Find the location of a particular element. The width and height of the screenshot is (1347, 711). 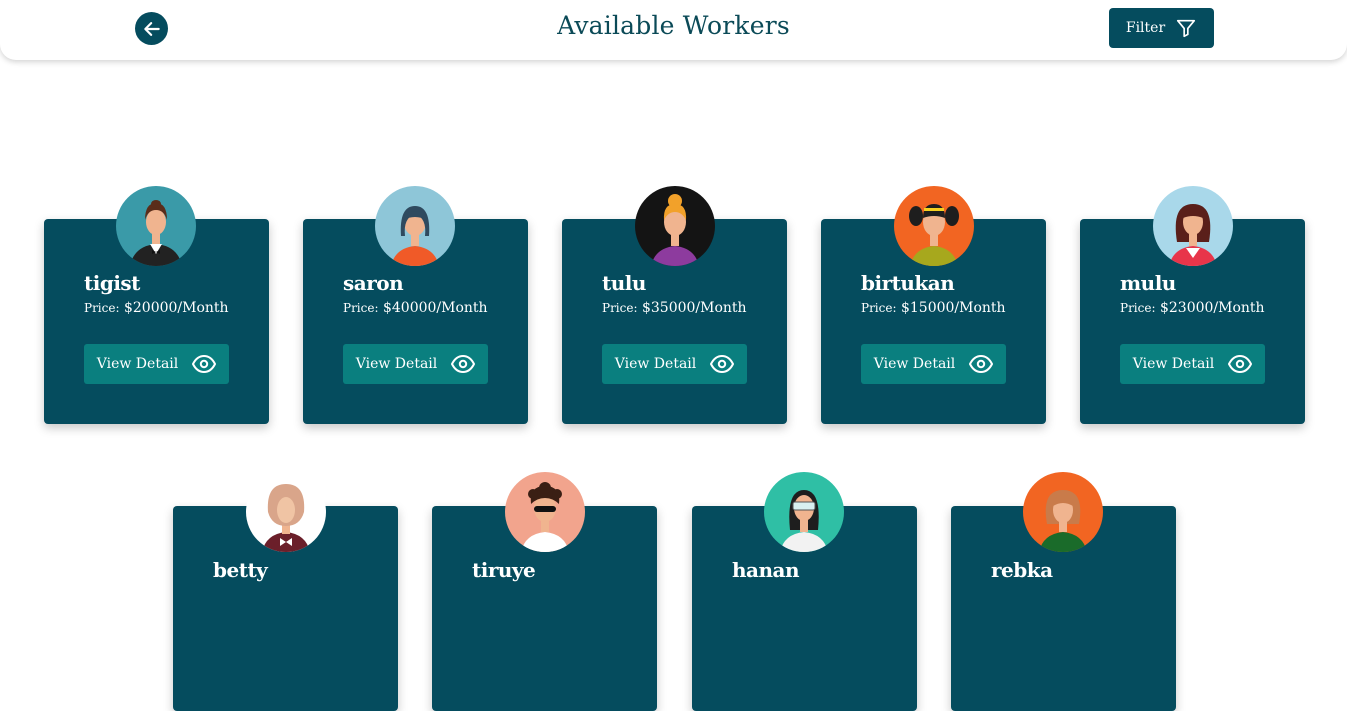

worker-name: hanan is located at coordinates (766, 570).